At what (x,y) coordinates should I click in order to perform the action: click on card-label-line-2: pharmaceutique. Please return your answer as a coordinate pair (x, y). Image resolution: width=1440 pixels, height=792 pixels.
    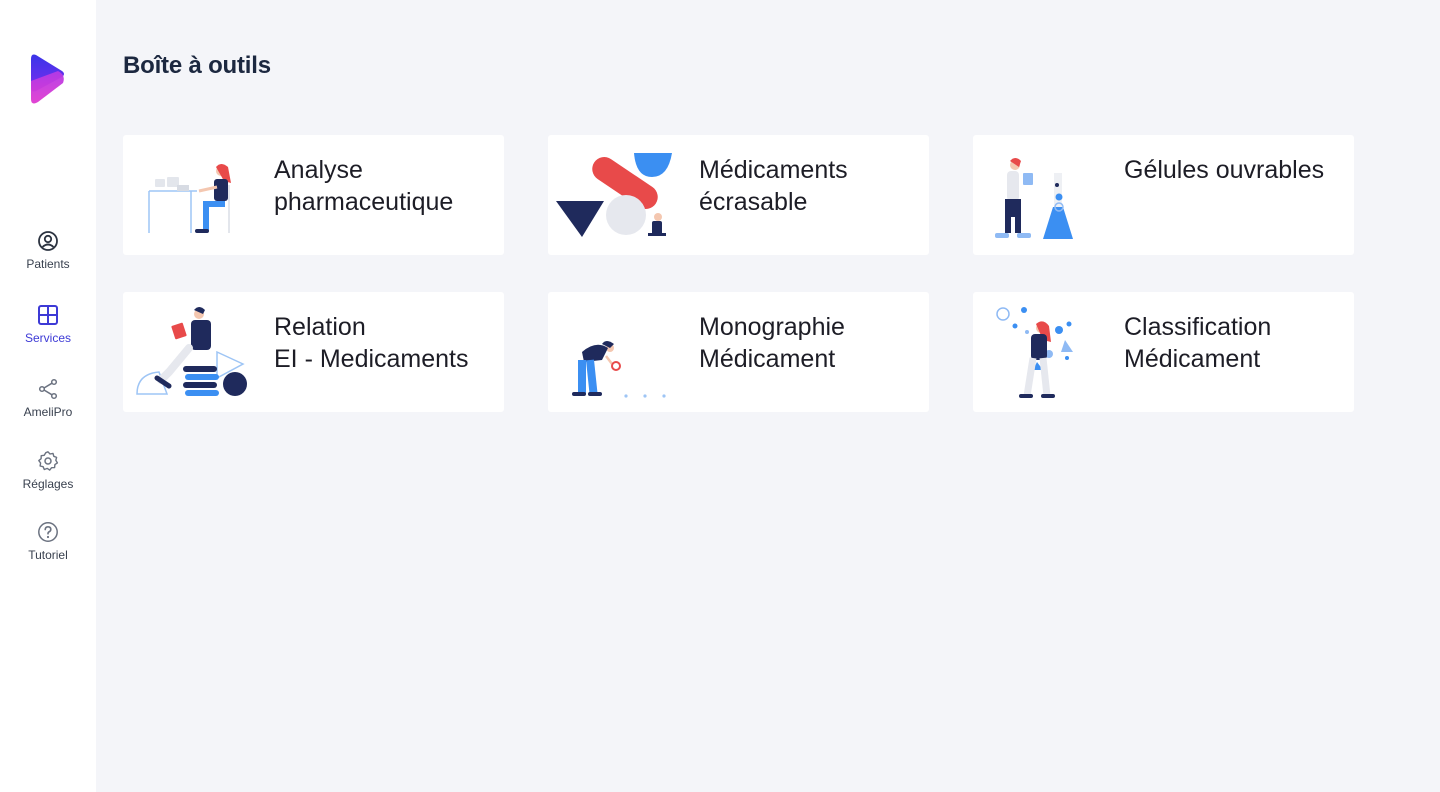
    Looking at the image, I should click on (364, 202).